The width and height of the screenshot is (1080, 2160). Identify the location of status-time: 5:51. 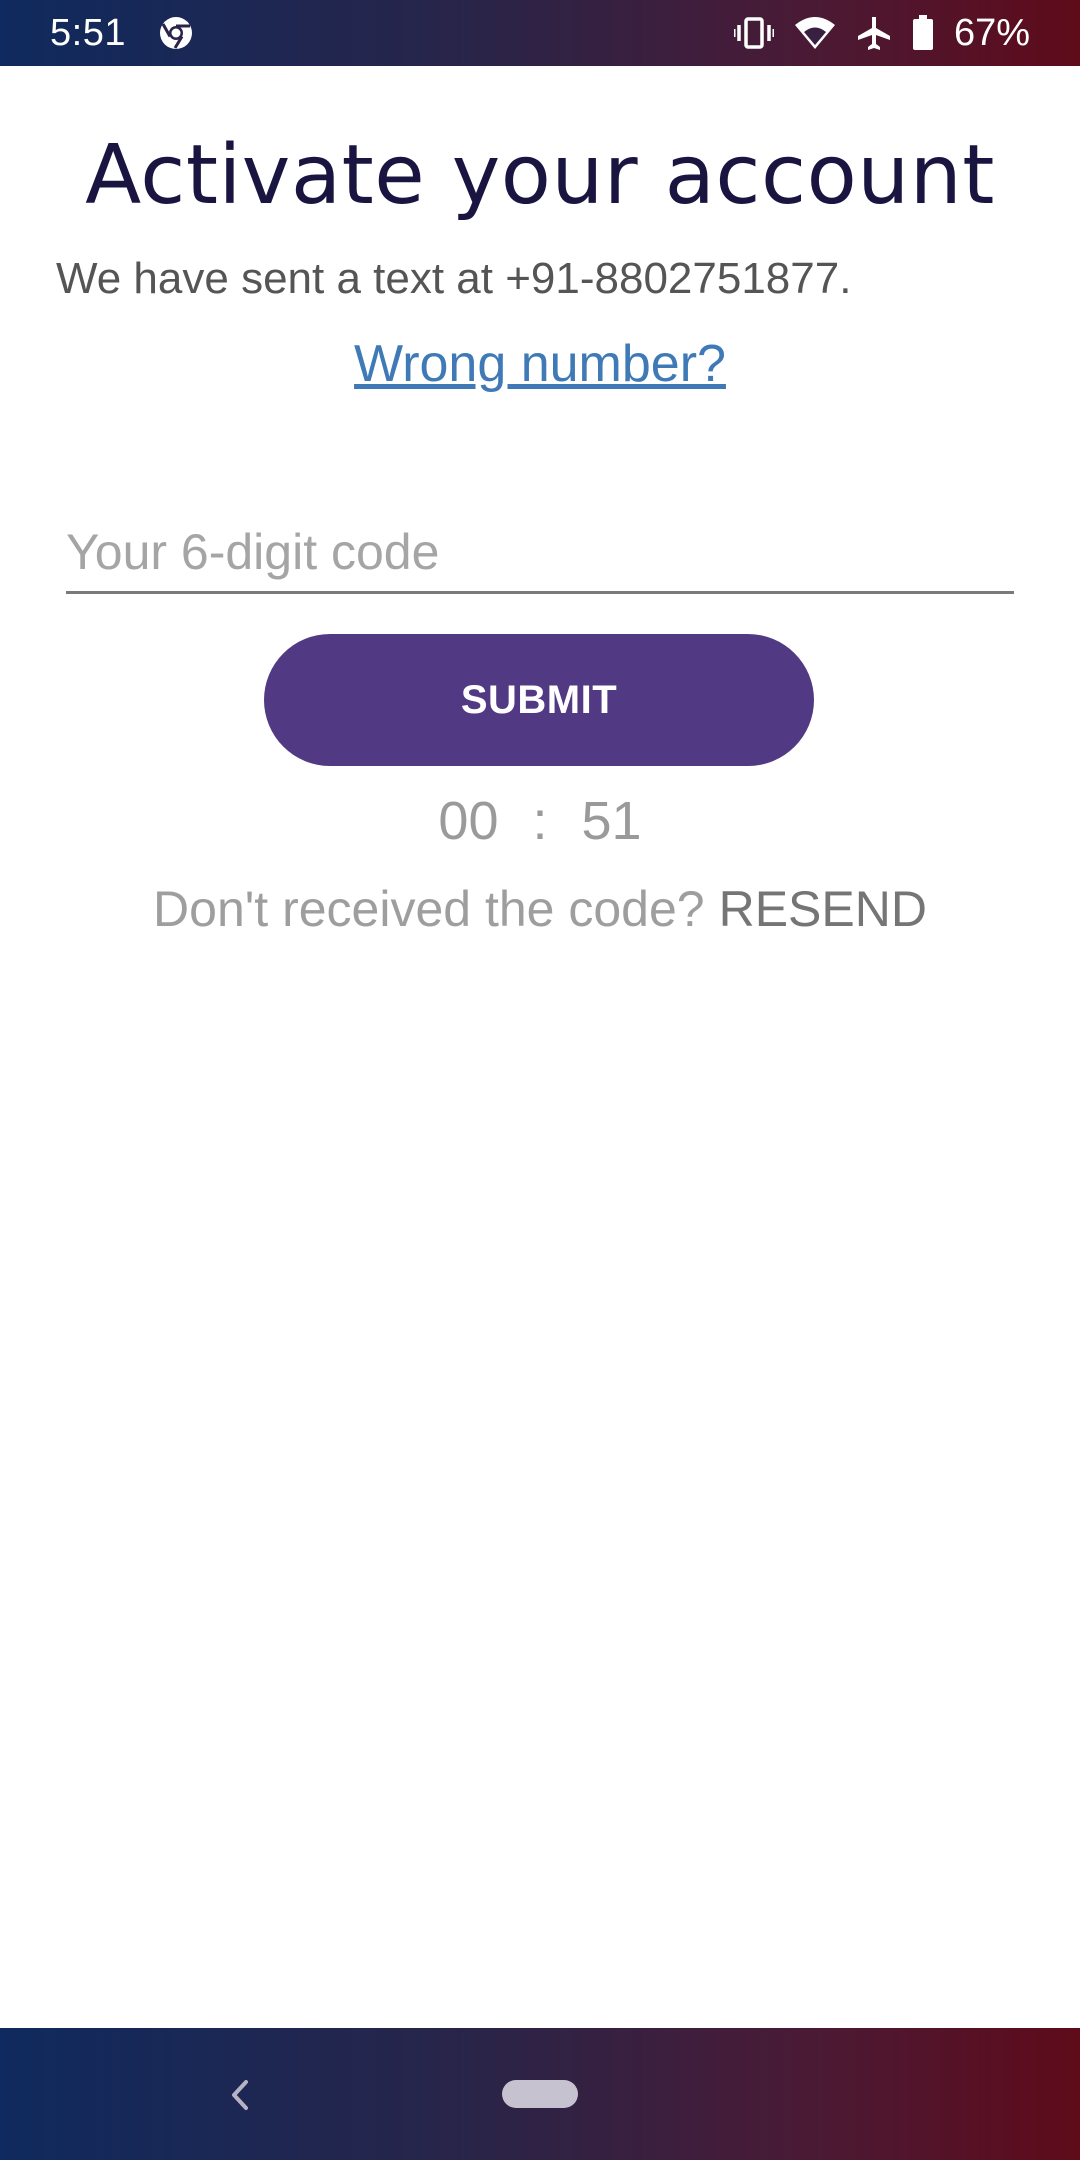
(88, 32).